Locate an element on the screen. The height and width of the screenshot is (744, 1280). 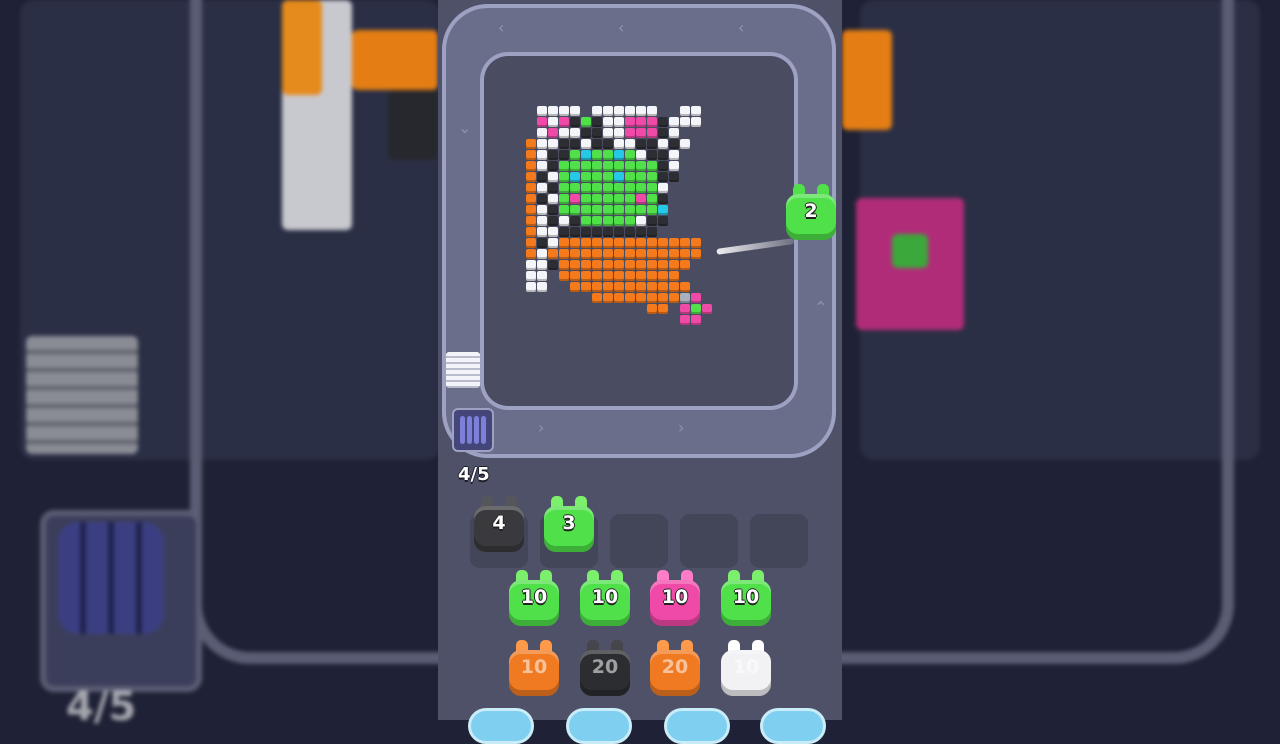
background-counter: 4/5 is located at coordinates (101, 707).